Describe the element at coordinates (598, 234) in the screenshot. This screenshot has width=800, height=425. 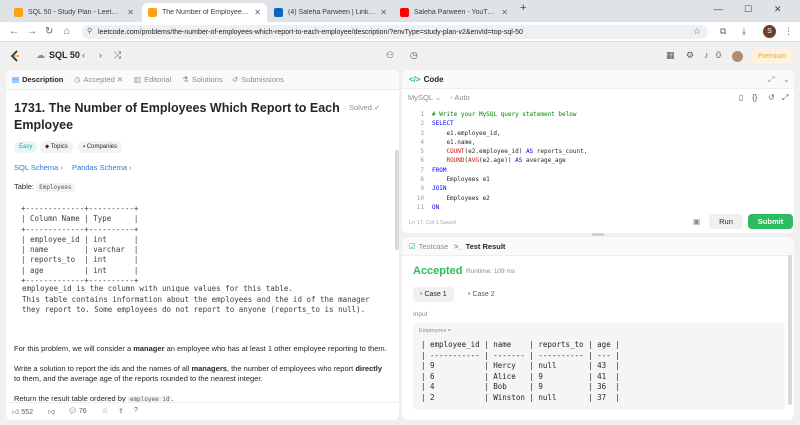
I see `panel-resize-handle` at that location.